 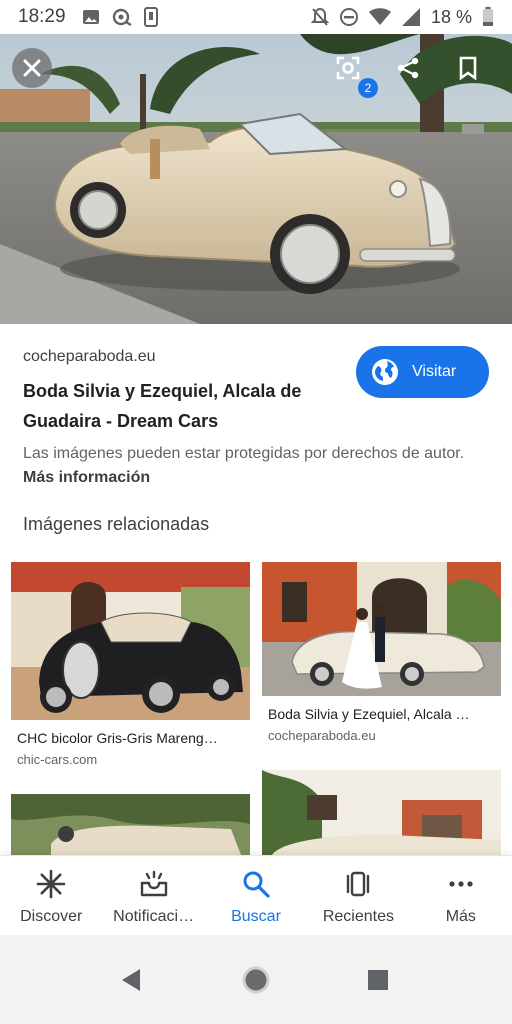 What do you see at coordinates (153, 883) in the screenshot?
I see `inbox-icon` at bounding box center [153, 883].